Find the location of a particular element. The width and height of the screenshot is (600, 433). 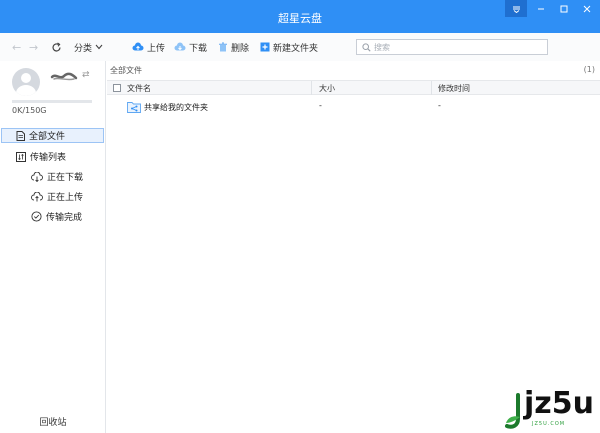

table-row: 共享给我的文件夹 - - is located at coordinates (353, 106).